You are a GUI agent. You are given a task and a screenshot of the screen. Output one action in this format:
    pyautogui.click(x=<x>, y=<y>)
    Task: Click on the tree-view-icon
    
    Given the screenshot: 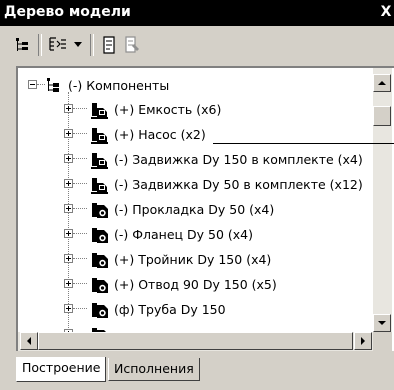 What is the action you would take?
    pyautogui.click(x=22, y=44)
    